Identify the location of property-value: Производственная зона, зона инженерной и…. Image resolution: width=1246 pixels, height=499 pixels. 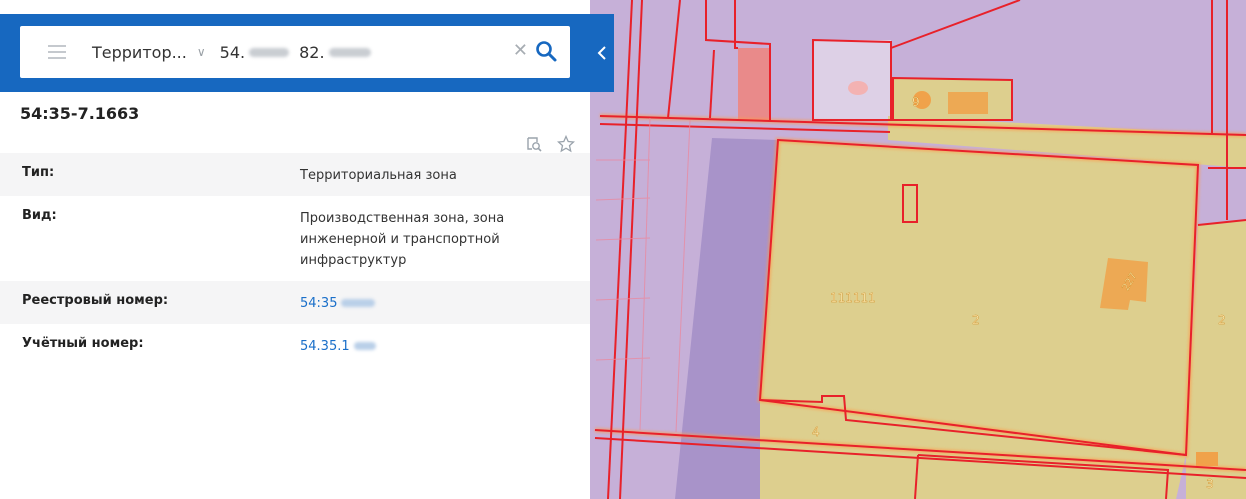
(402, 239).